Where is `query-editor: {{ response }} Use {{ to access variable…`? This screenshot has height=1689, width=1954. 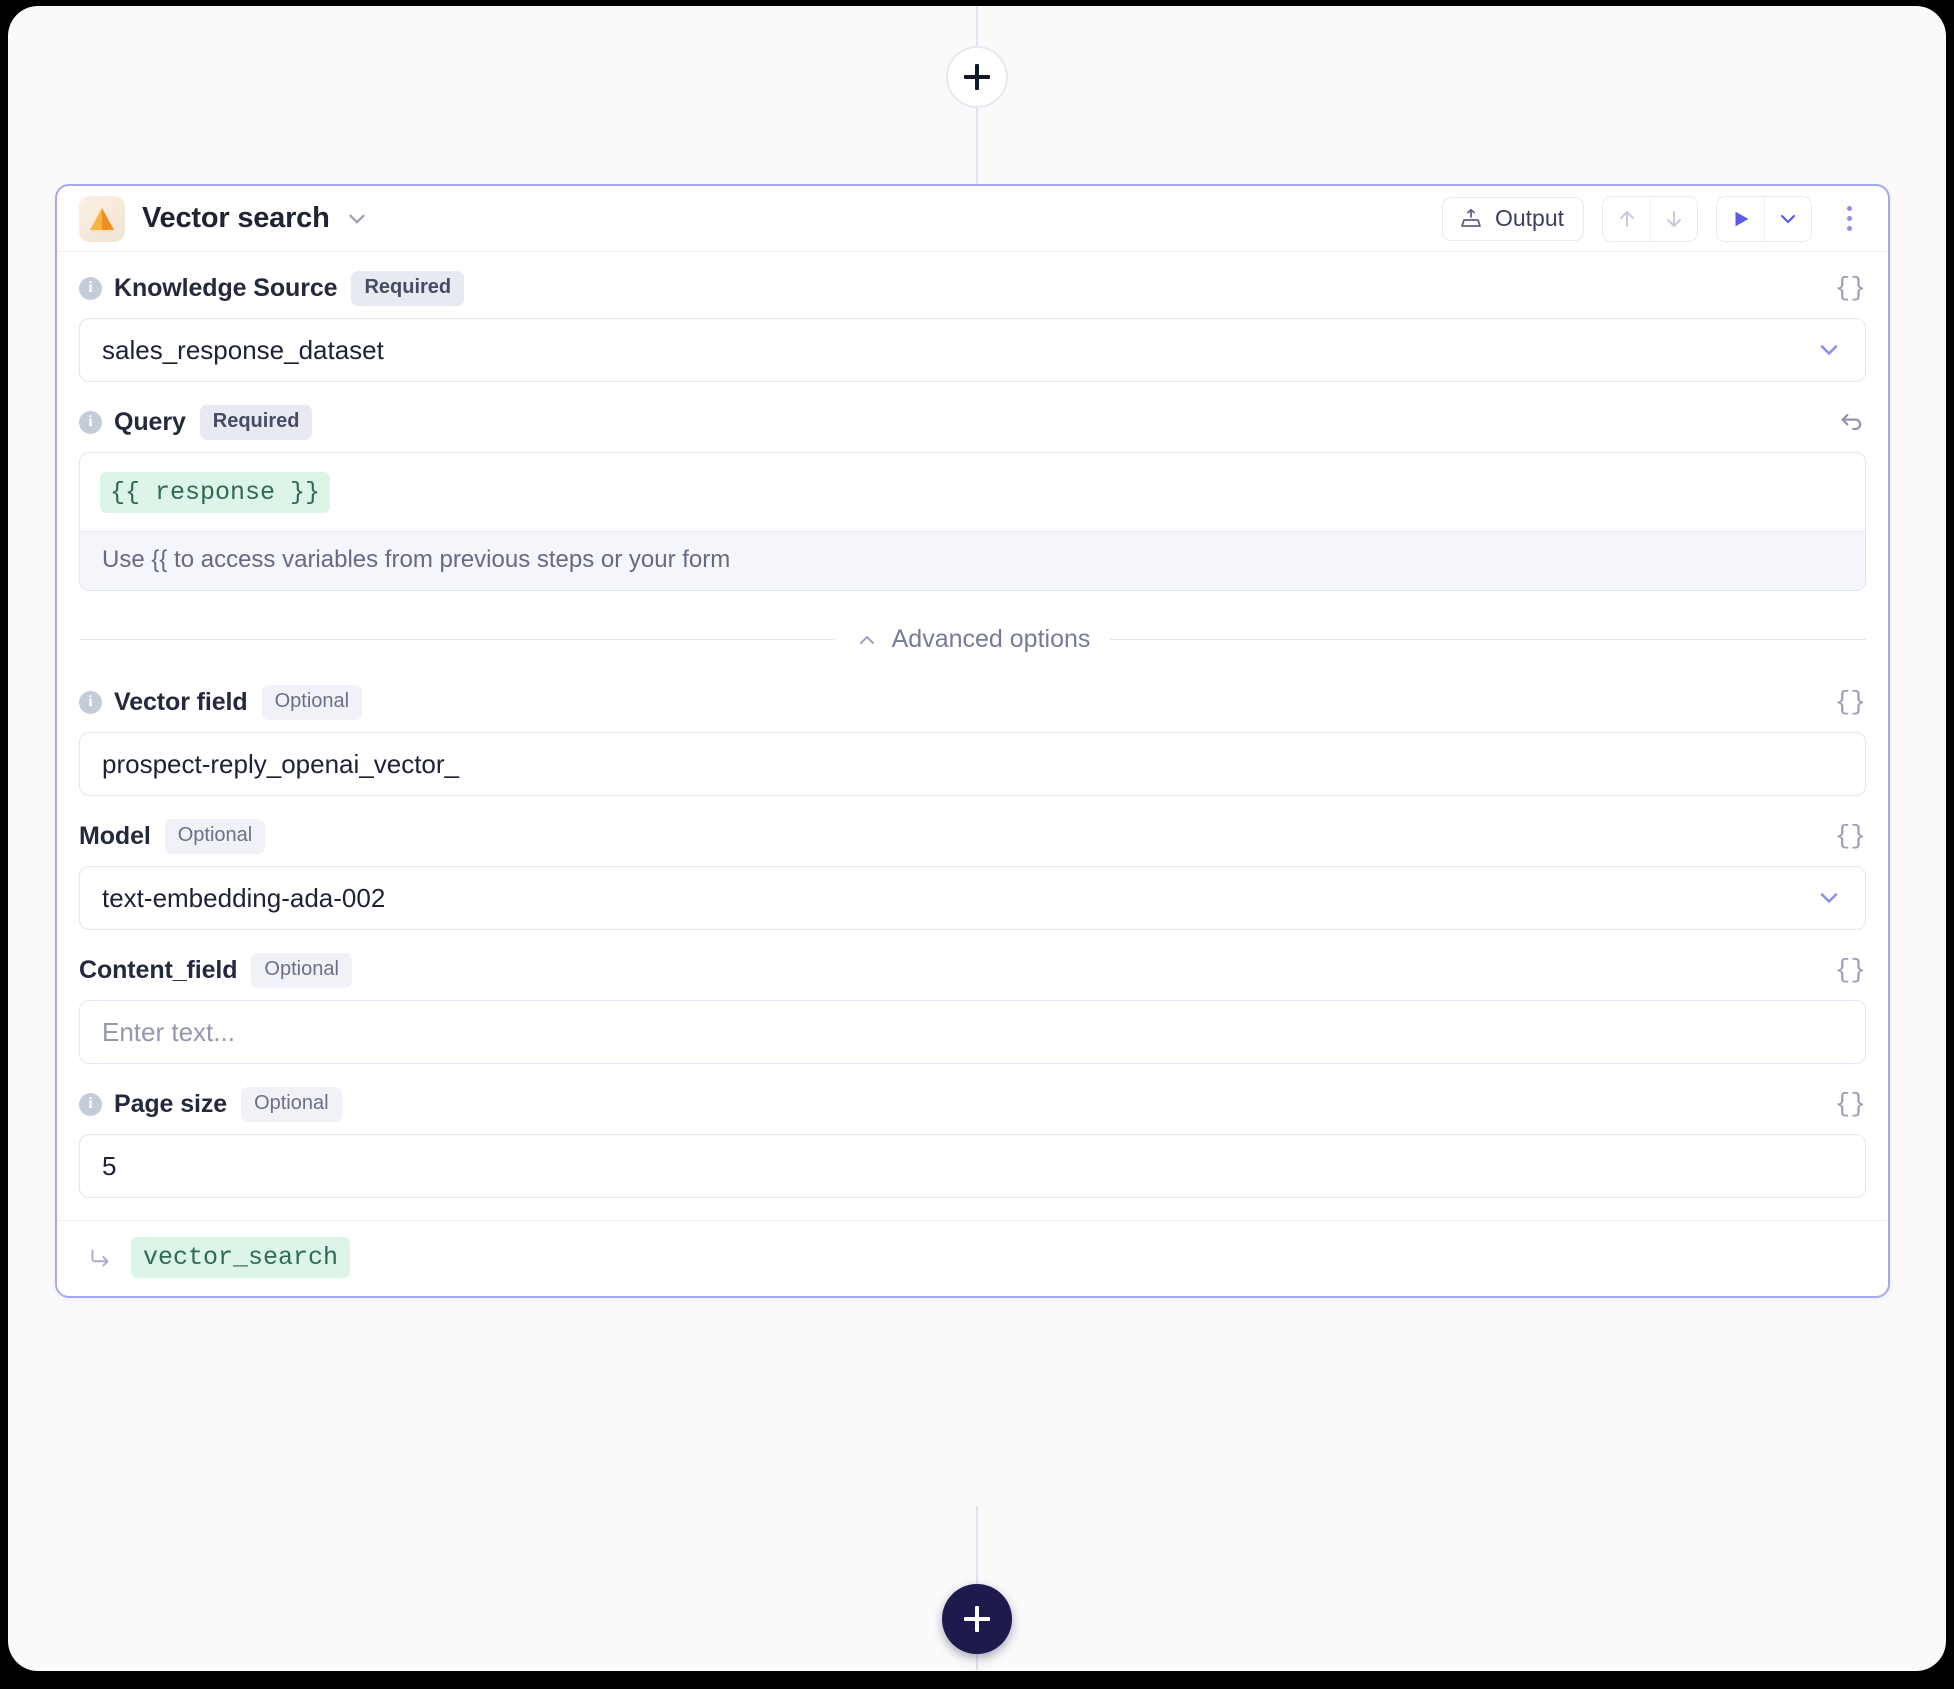
query-editor: {{ response }} Use {{ to access variable… is located at coordinates (972, 521).